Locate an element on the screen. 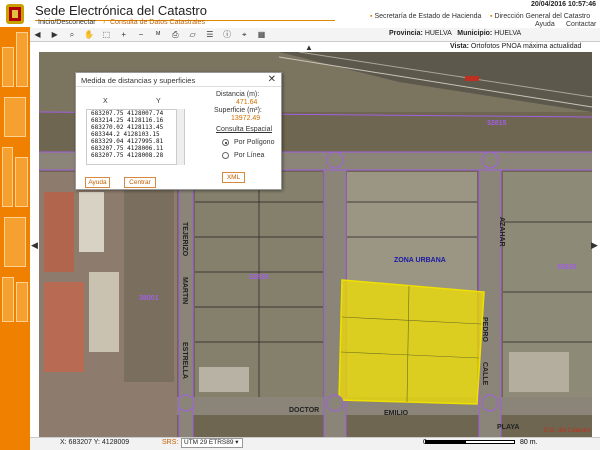  zoom-box-icon: ⬚ is located at coordinates (106, 34).